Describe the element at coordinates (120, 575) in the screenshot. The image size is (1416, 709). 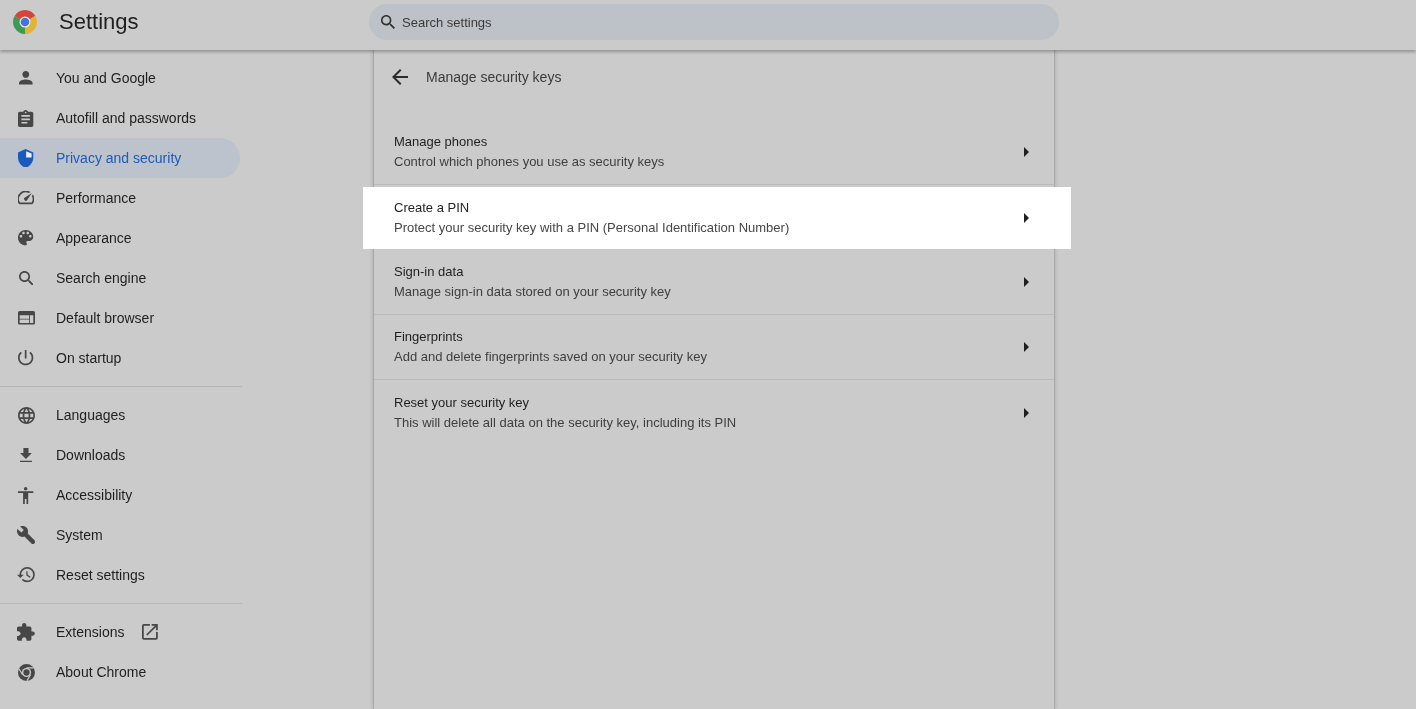
I see `sidebar-item: Reset settings` at that location.